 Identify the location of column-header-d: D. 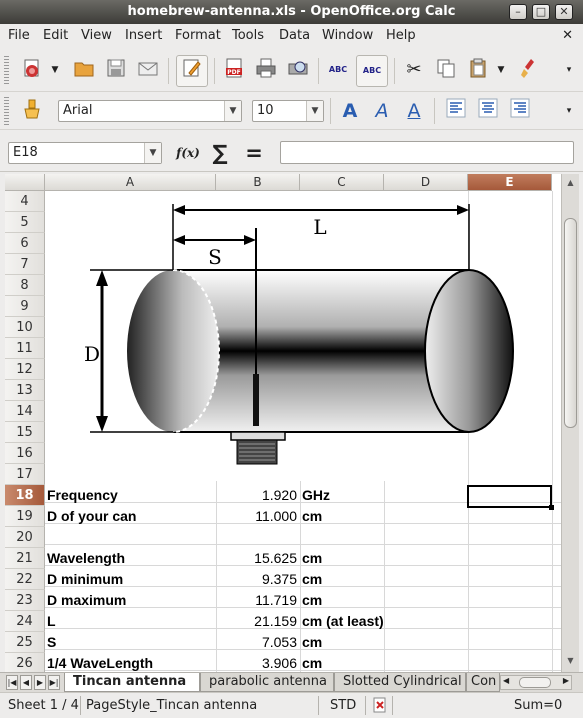
(426, 182).